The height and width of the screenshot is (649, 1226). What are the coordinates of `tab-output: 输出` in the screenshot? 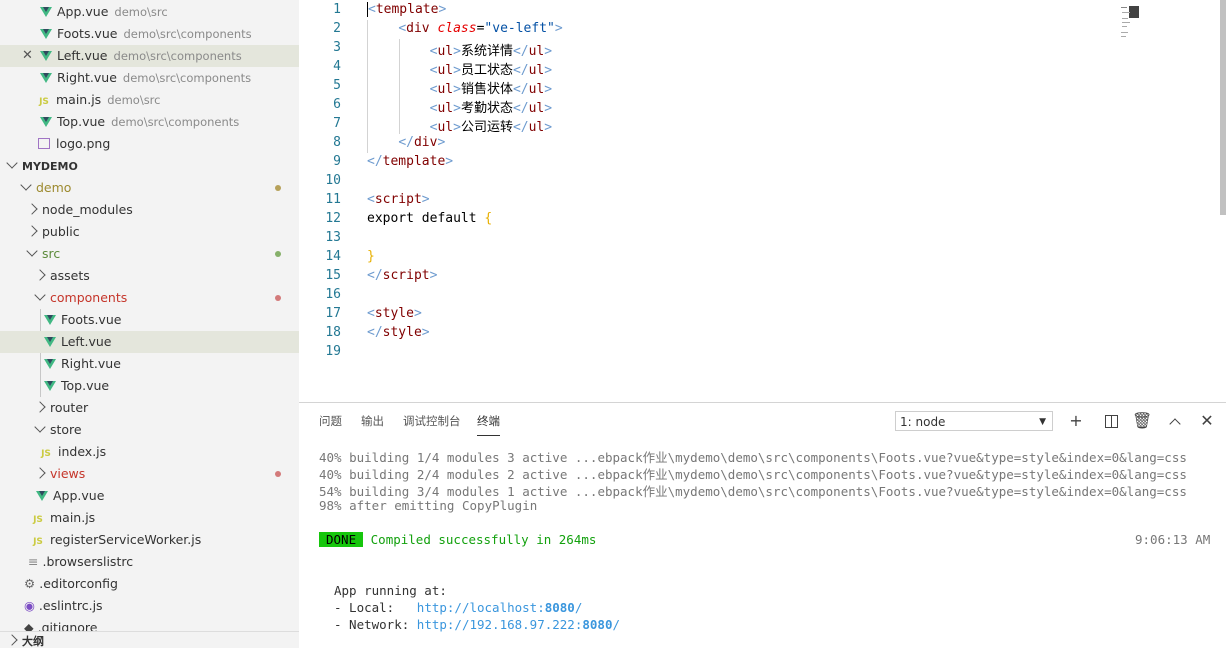 It's located at (372, 424).